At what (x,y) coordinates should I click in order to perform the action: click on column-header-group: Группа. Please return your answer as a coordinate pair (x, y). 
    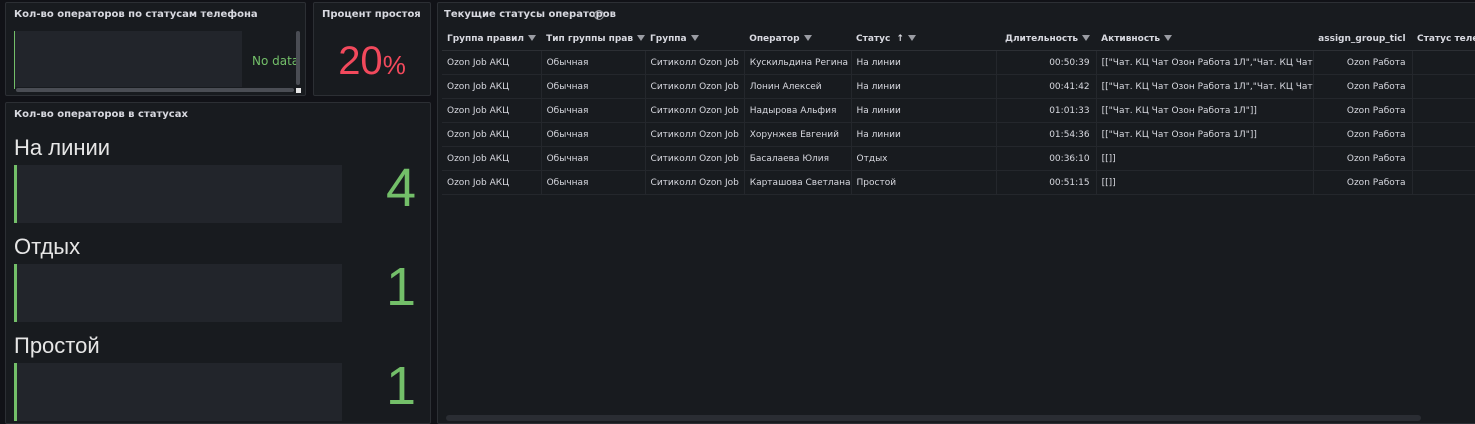
    Looking at the image, I should click on (695, 39).